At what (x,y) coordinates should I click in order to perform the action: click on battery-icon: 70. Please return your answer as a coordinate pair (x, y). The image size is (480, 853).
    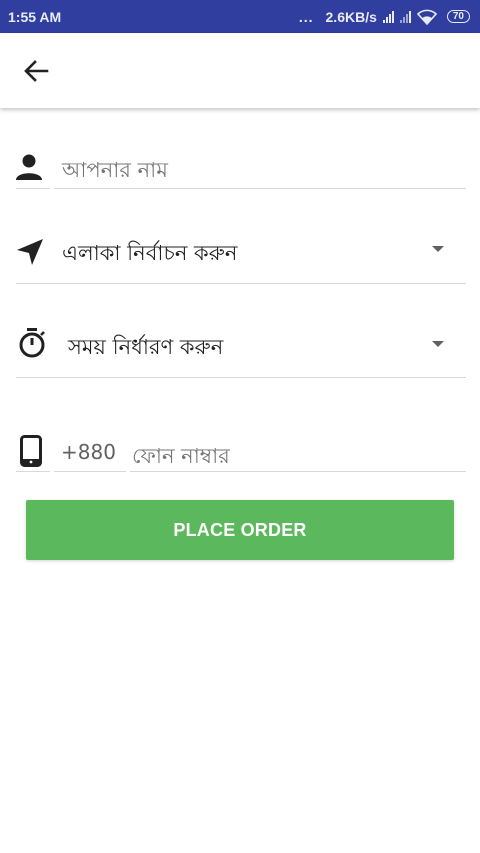
    Looking at the image, I should click on (458, 16).